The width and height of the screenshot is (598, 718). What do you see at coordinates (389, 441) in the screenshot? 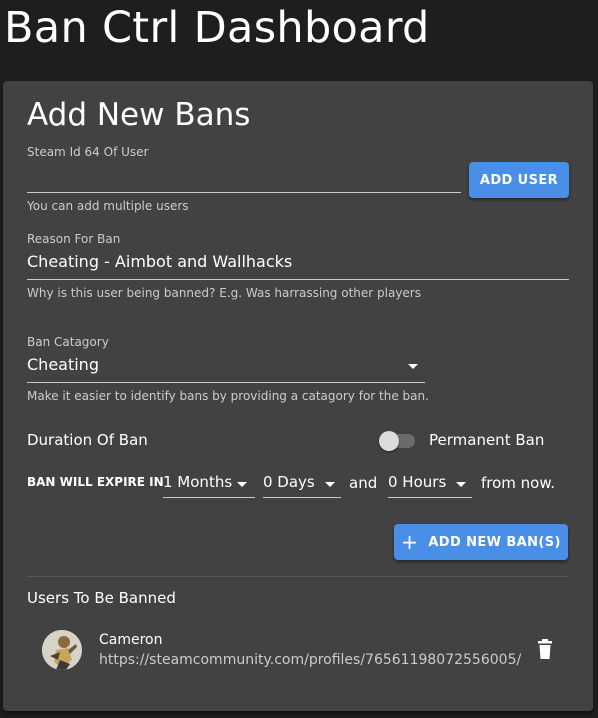
I see `toggle-thumb` at bounding box center [389, 441].